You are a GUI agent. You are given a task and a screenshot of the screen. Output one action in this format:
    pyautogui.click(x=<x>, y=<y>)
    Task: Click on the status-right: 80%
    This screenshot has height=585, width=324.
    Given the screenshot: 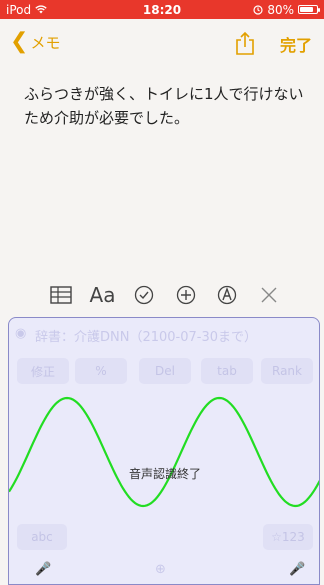 What is the action you would take?
    pyautogui.click(x=264, y=9)
    